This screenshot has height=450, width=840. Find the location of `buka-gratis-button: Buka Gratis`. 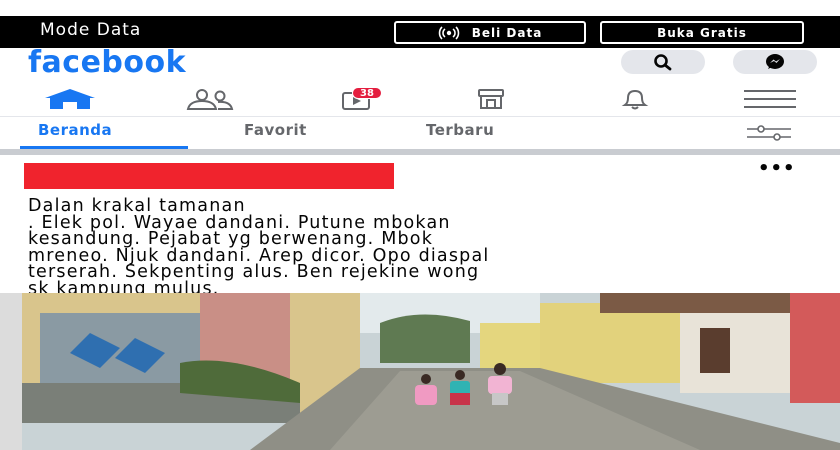

buka-gratis-button: Buka Gratis is located at coordinates (702, 32).